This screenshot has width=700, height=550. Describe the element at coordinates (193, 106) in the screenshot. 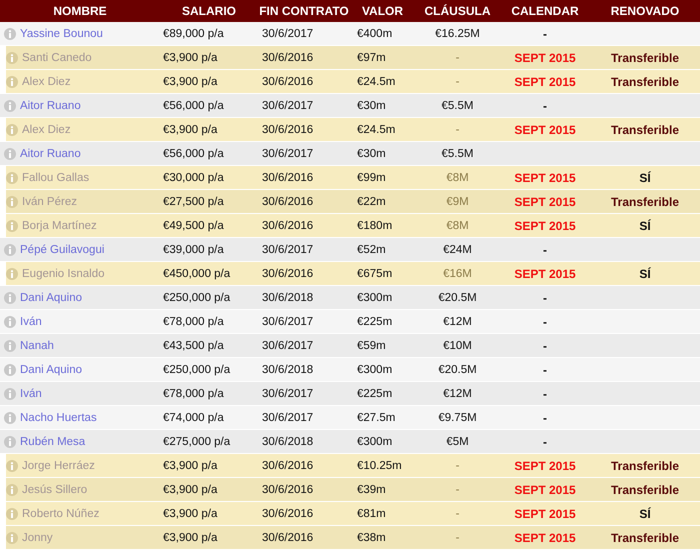

I see `salary-cell-text: €56,000 p/a` at that location.